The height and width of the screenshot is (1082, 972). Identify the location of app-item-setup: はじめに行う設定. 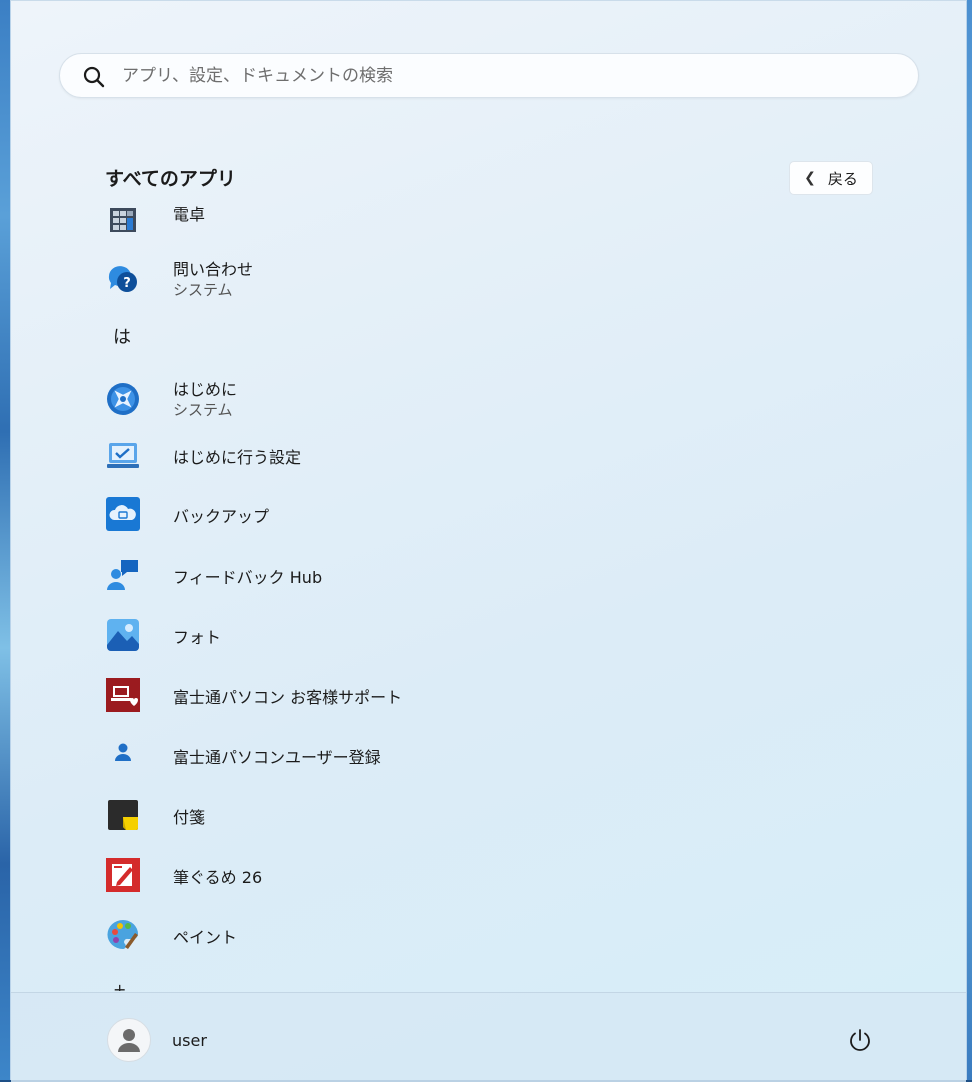
(485, 455).